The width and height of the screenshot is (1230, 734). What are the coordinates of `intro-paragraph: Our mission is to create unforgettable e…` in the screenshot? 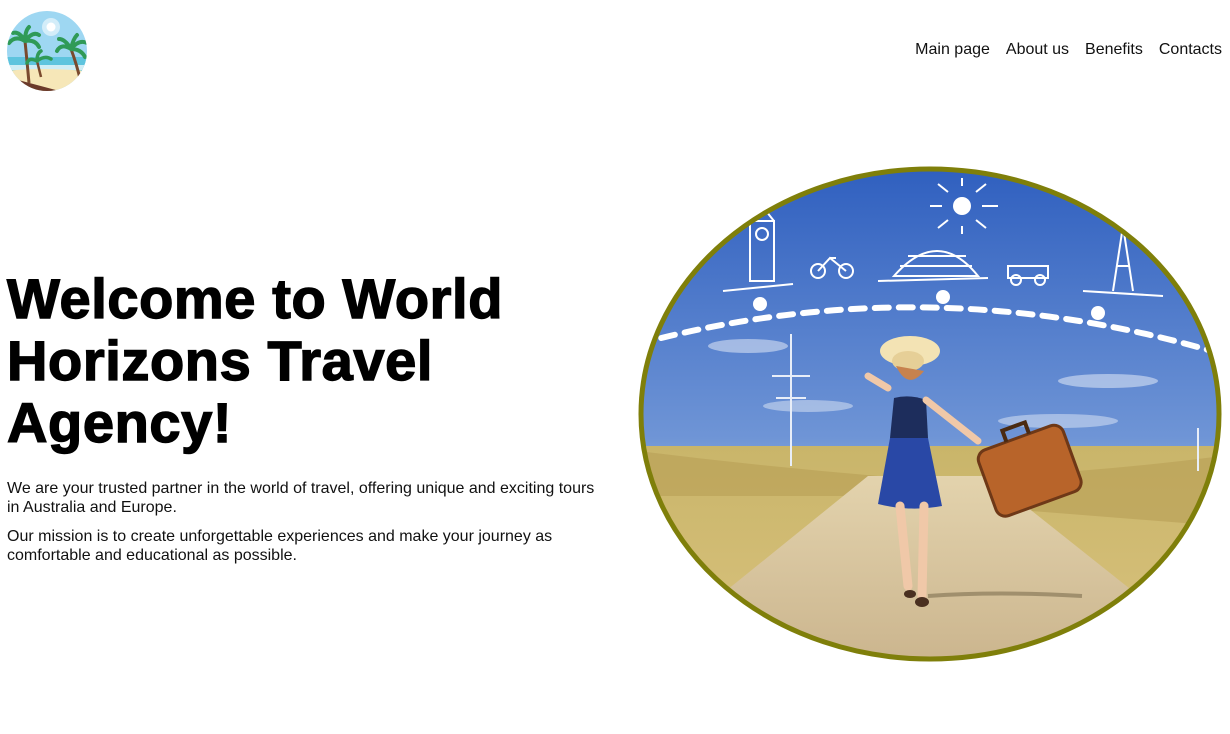 It's located at (280, 546).